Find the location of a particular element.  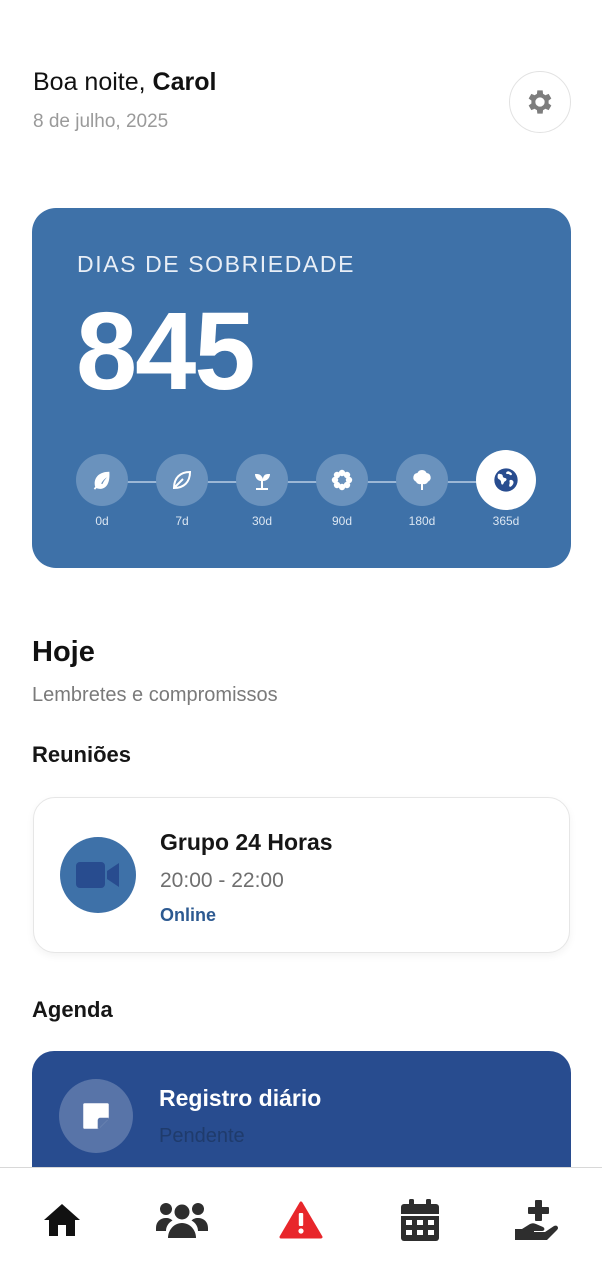

agenda-title: Registro diário is located at coordinates (240, 1098).